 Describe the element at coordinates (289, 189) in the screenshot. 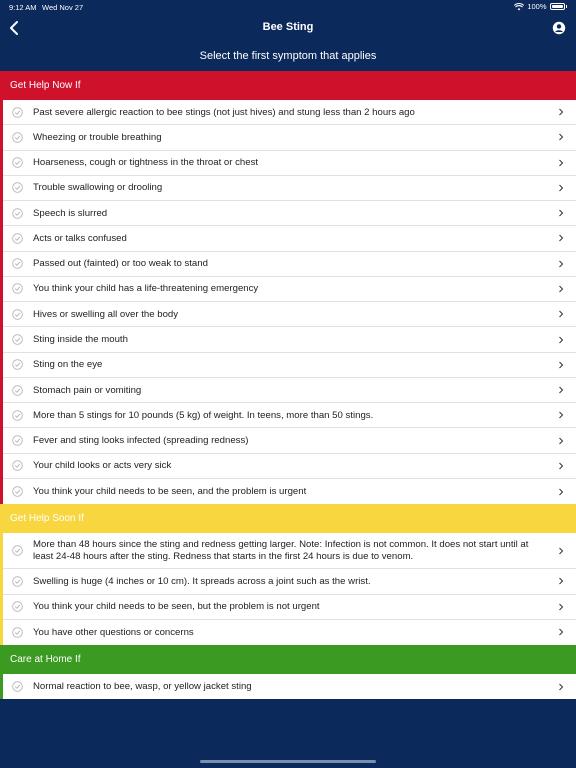

I see `symptom-row: Trouble swallowing or drooling` at that location.